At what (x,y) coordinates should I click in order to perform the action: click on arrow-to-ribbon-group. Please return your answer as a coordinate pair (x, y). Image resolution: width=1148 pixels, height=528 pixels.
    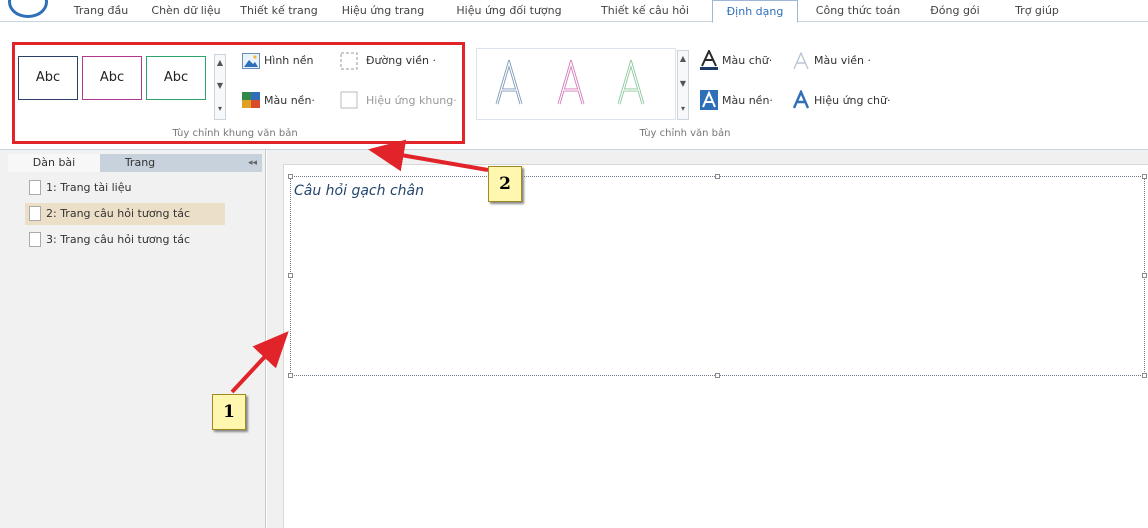
    Looking at the image, I should click on (428, 155).